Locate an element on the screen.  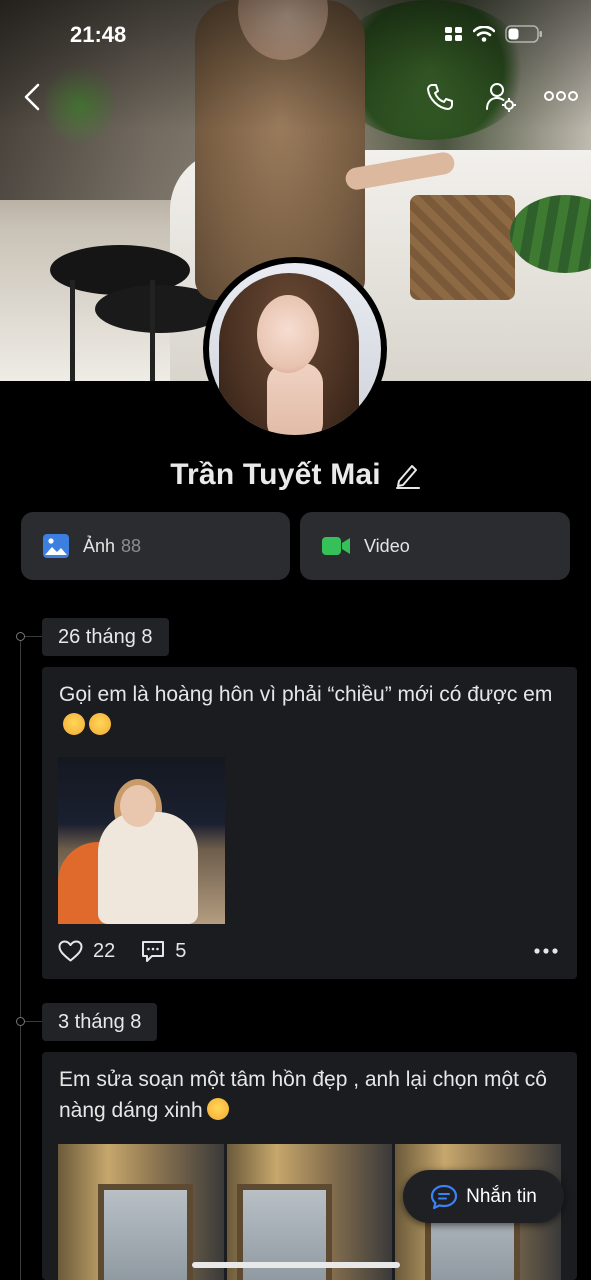
videos-label: Video is located at coordinates (387, 545).